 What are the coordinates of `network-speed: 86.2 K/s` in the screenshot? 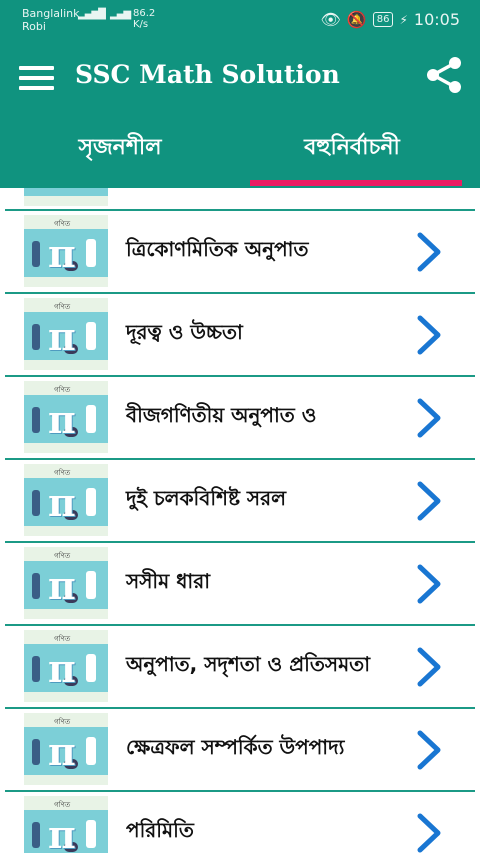 It's located at (144, 19).